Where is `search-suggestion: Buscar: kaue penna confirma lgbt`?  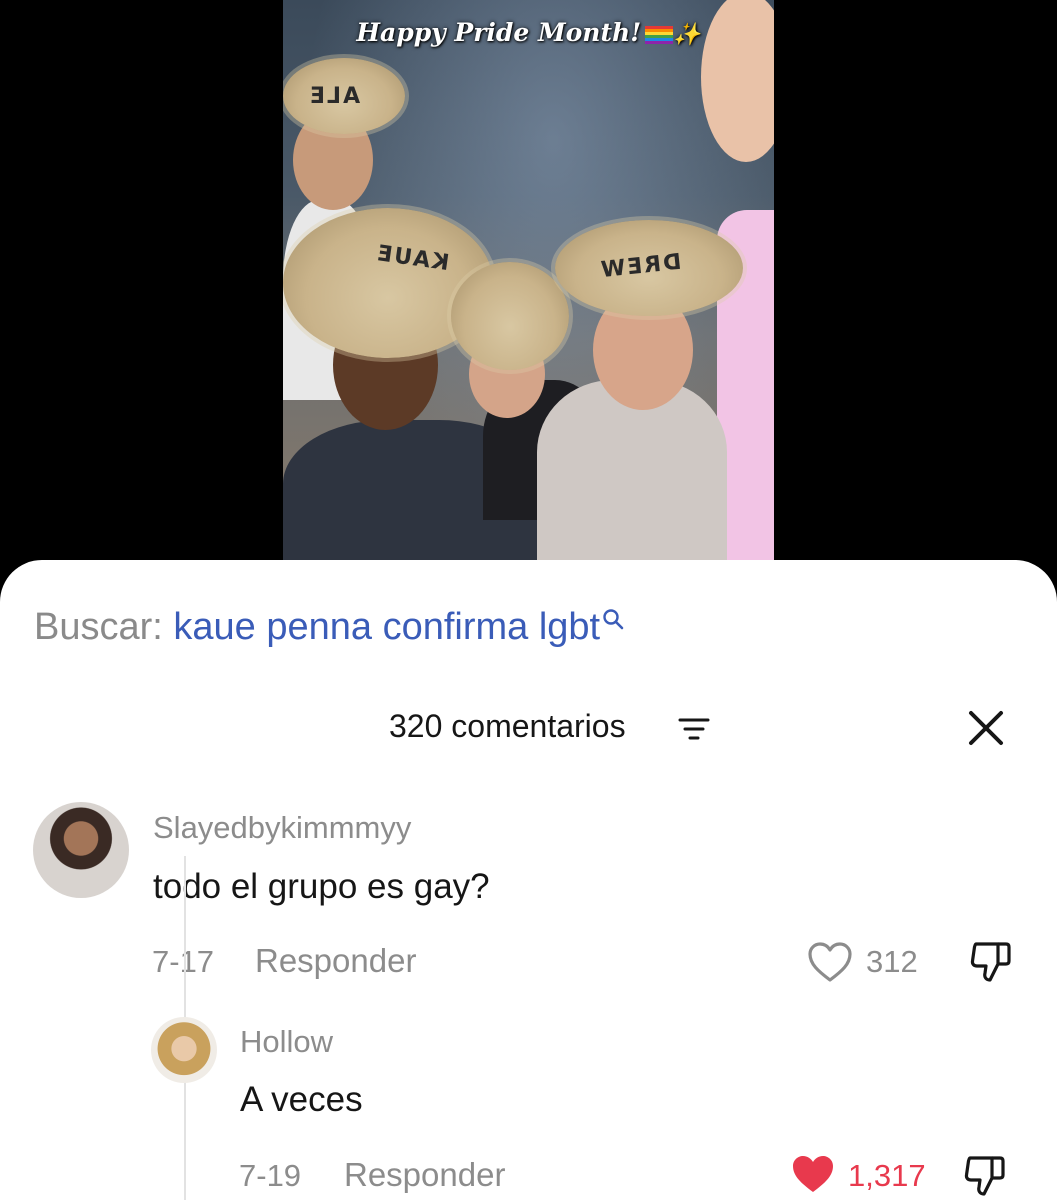 search-suggestion: Buscar: kaue penna confirma lgbt is located at coordinates (329, 627).